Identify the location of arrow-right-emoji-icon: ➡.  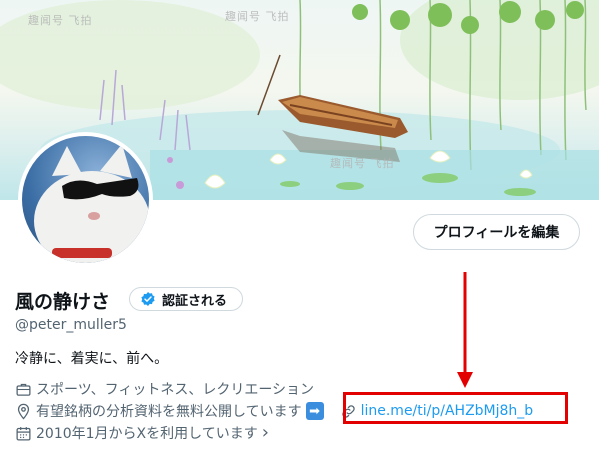
(314, 411).